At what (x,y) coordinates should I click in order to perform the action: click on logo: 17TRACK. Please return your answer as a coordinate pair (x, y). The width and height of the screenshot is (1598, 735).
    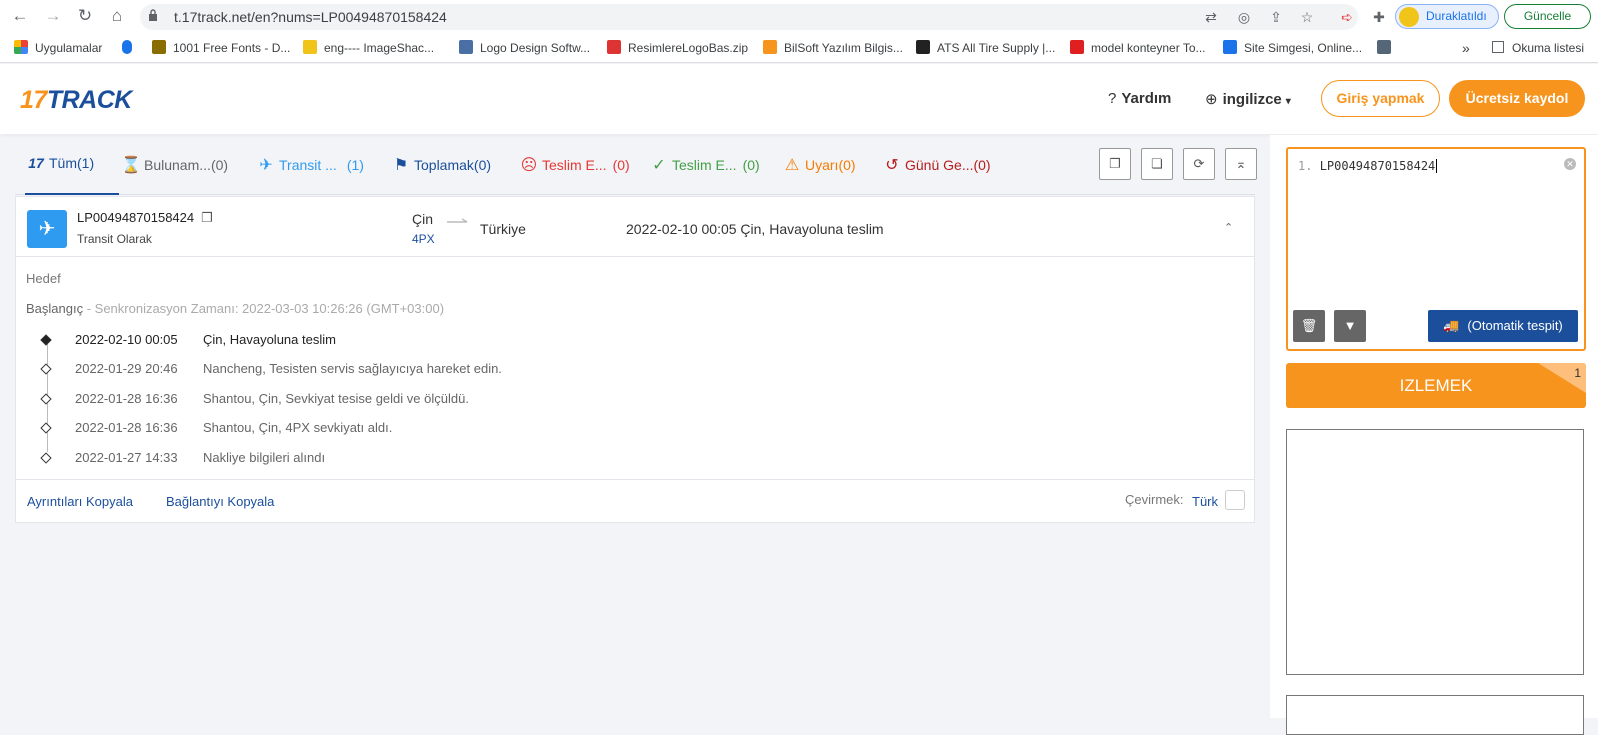
    Looking at the image, I should click on (76, 100).